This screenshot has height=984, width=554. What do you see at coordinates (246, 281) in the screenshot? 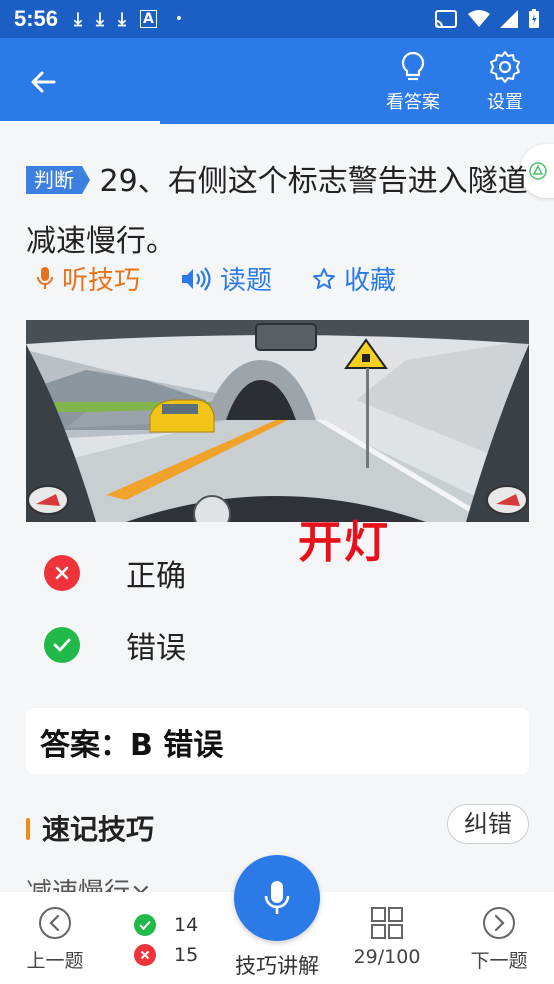
I see `read-question-label: 读题` at bounding box center [246, 281].